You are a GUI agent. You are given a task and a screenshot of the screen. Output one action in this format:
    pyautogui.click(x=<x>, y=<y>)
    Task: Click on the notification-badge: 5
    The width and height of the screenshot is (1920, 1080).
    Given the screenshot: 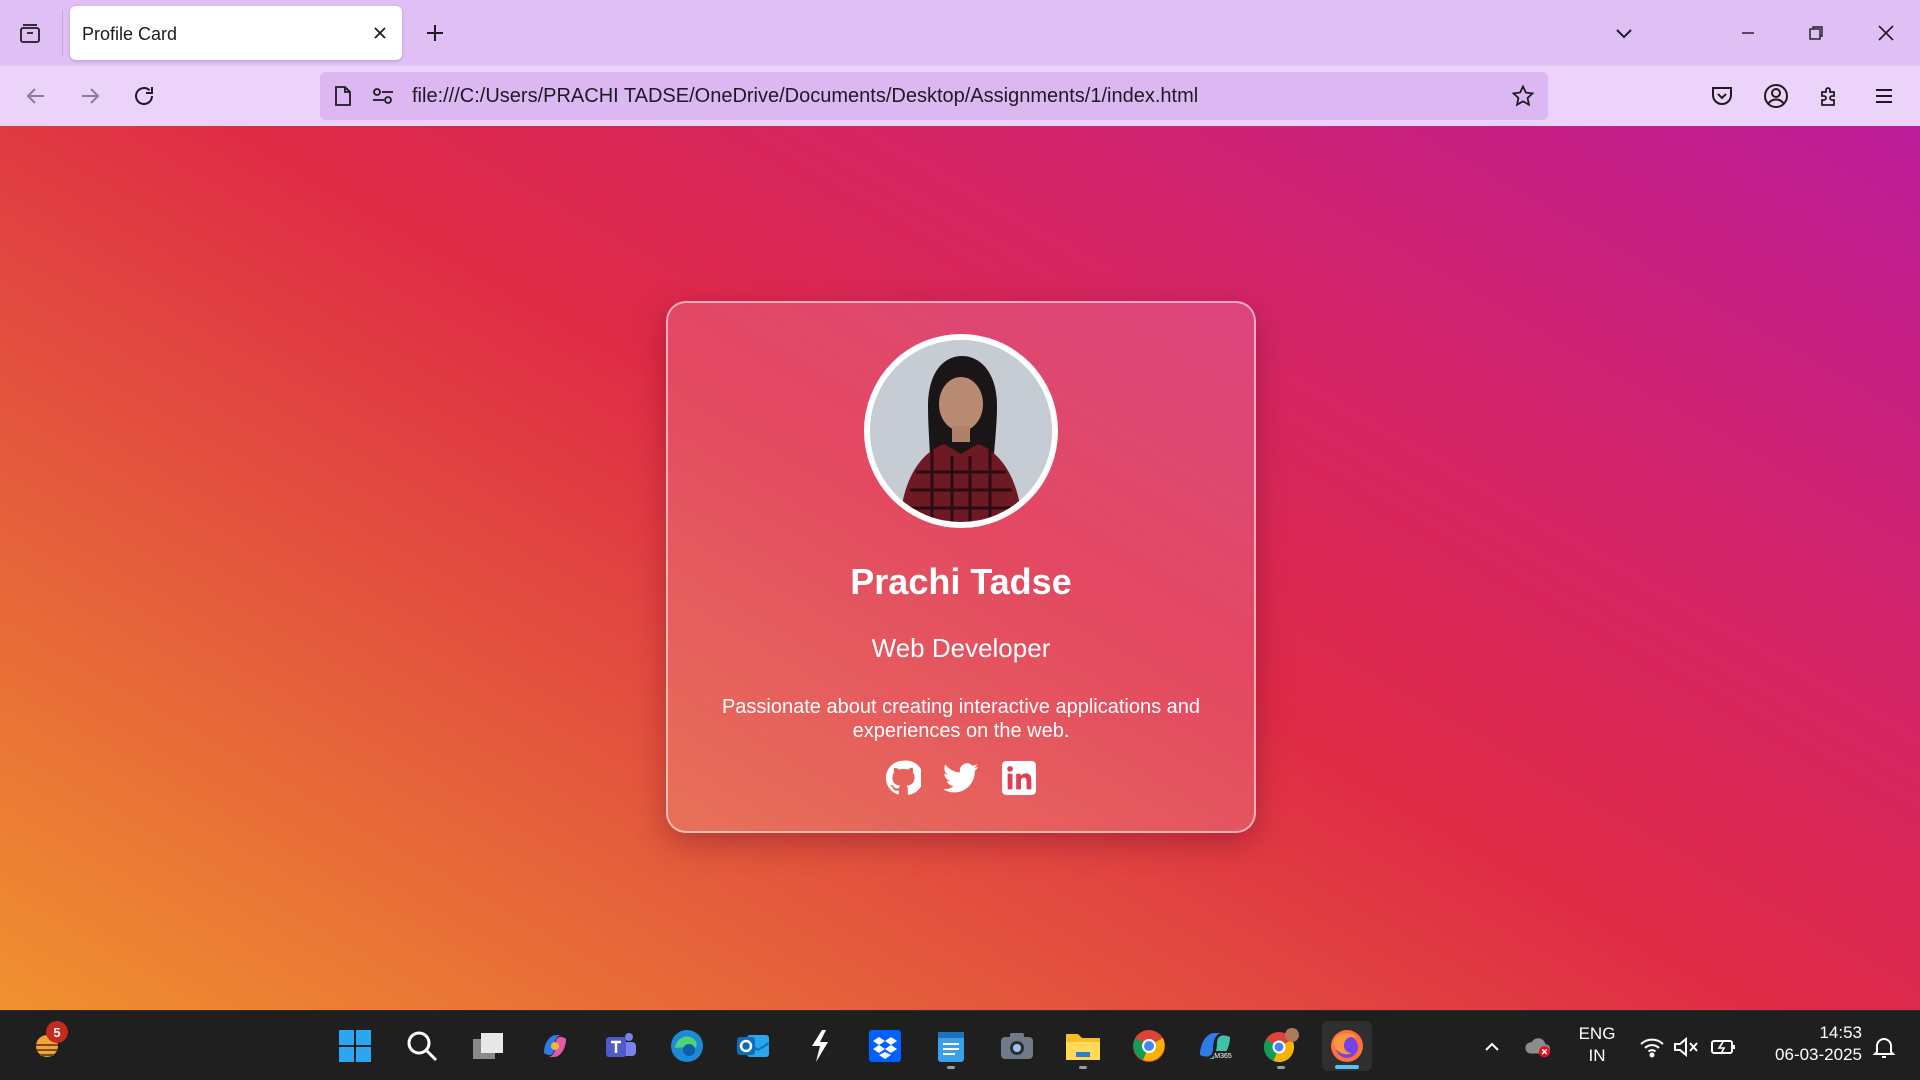 What is the action you would take?
    pyautogui.click(x=57, y=1032)
    